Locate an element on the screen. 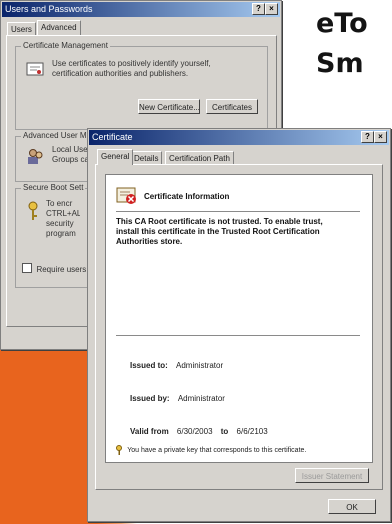  front-close-button: × is located at coordinates (380, 137).